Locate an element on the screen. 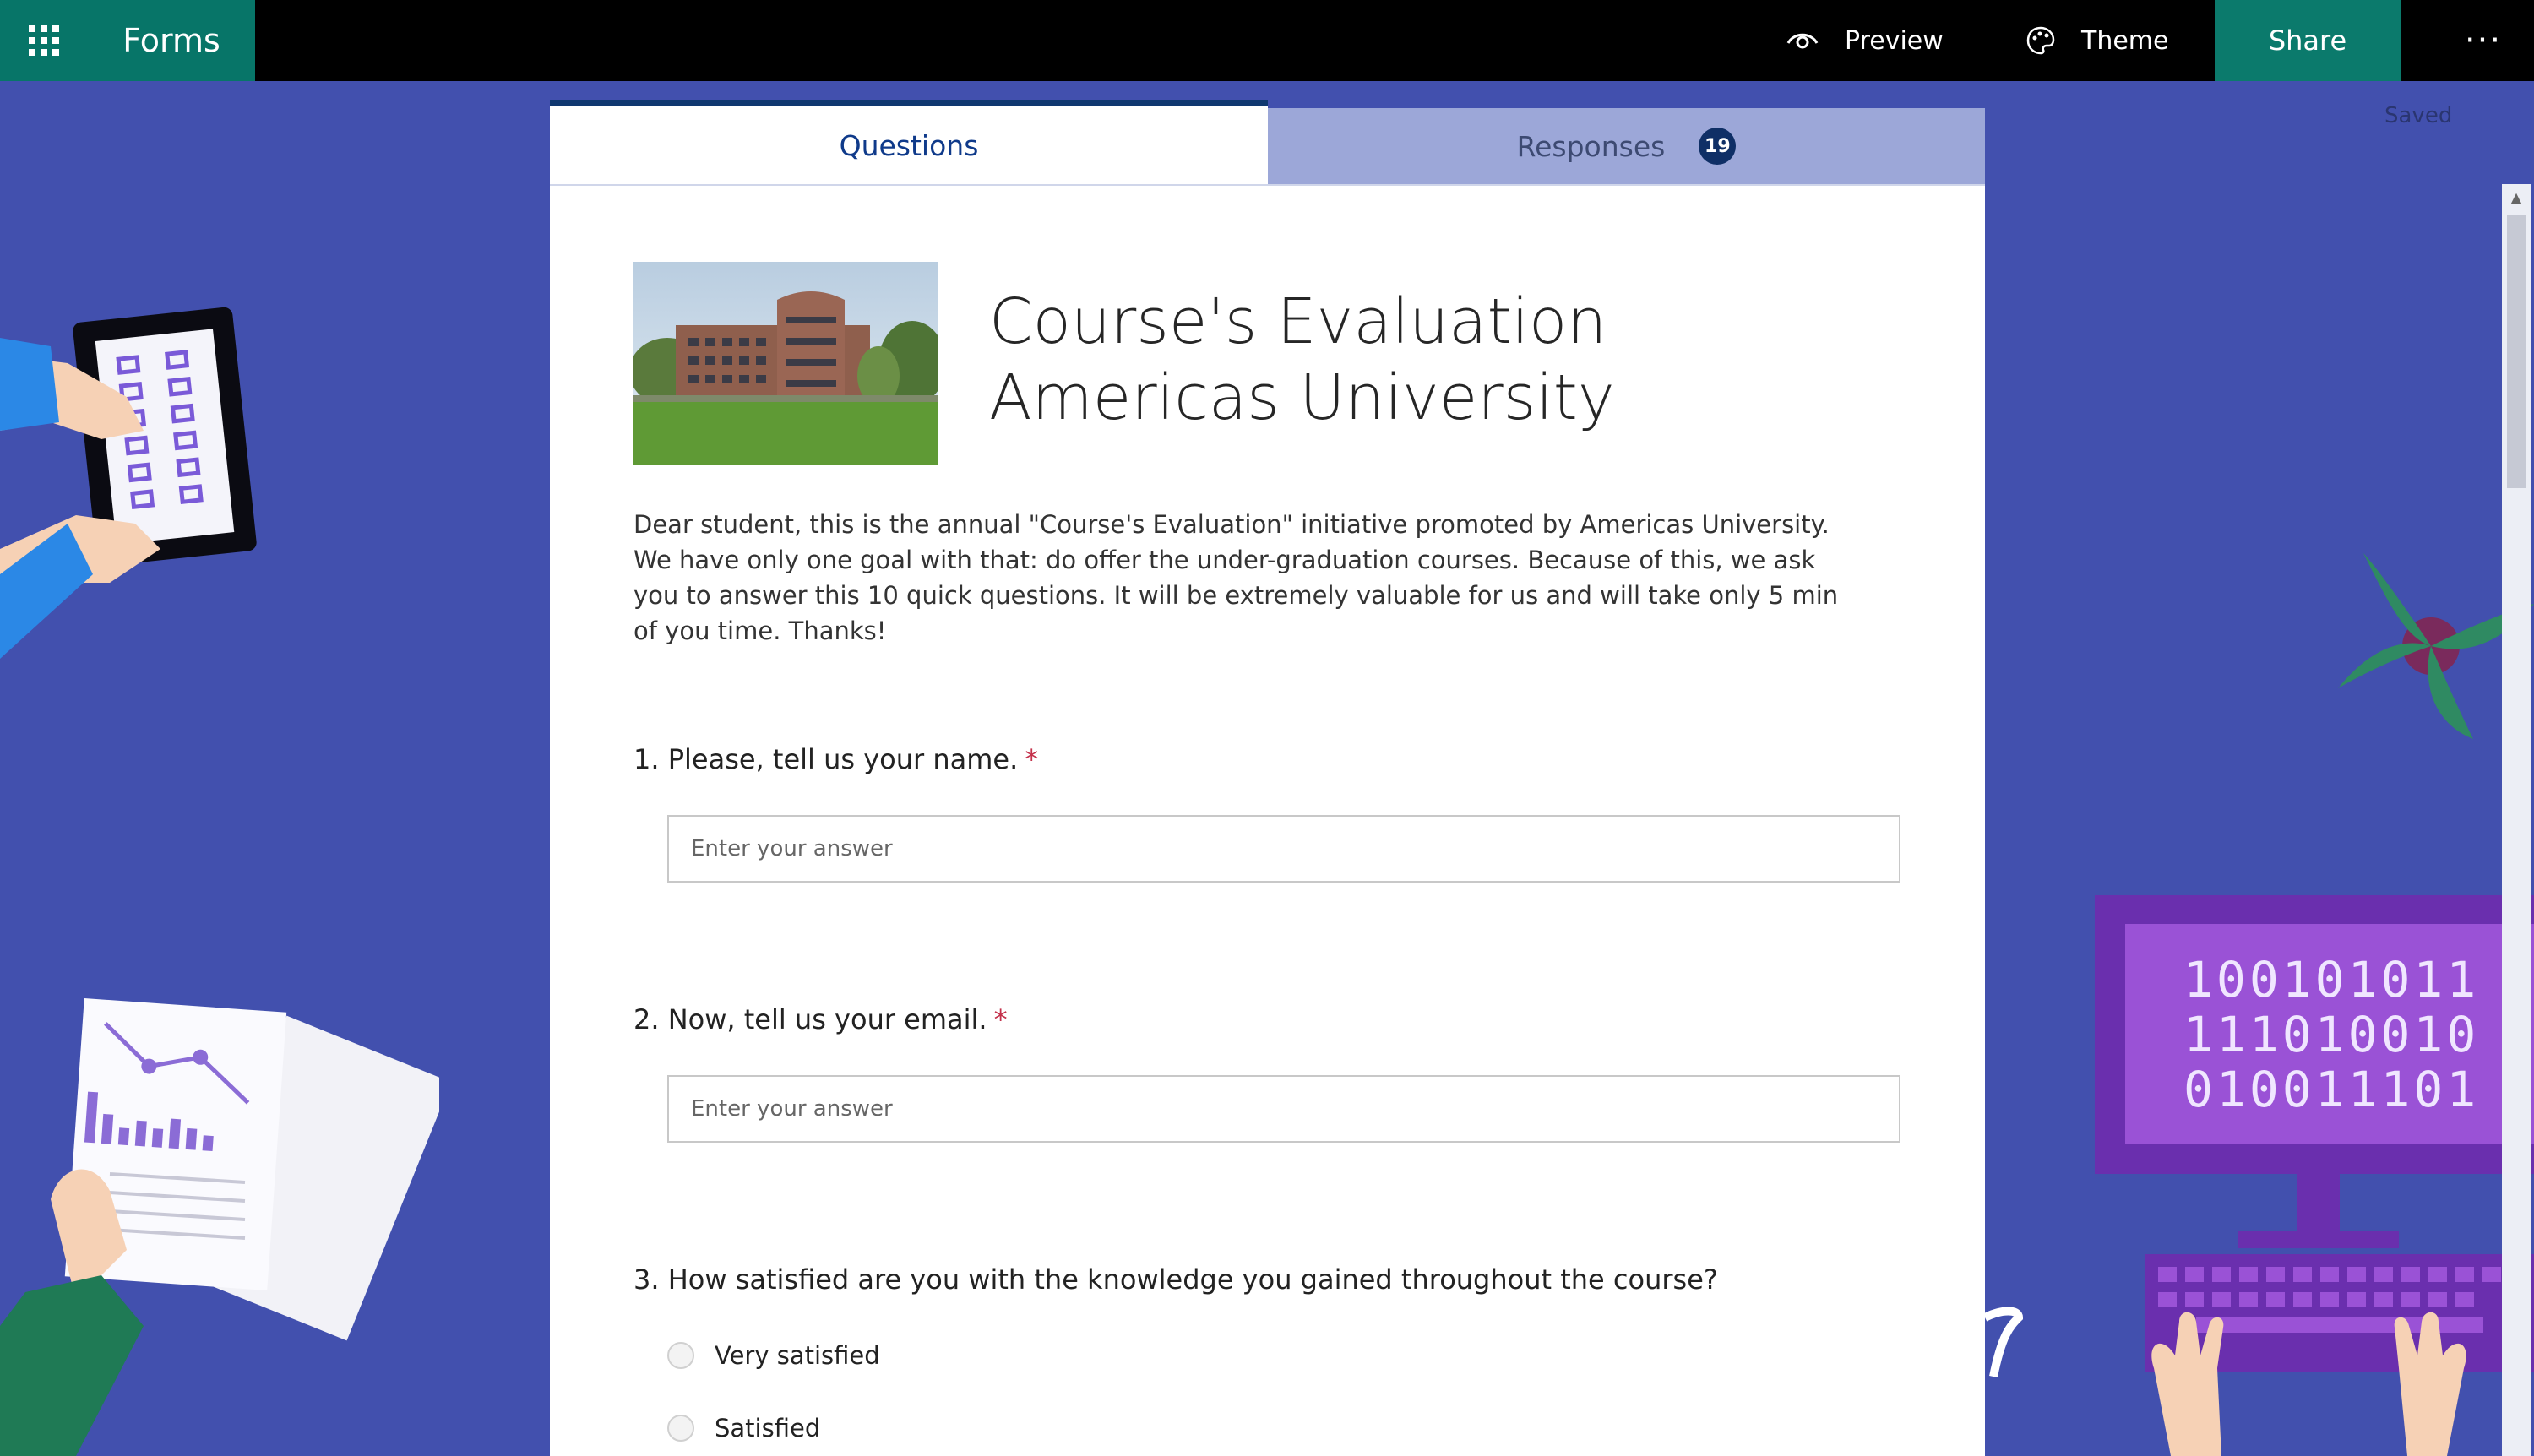  question-2-text: 2. Now, tell us your email. is located at coordinates (810, 1019).